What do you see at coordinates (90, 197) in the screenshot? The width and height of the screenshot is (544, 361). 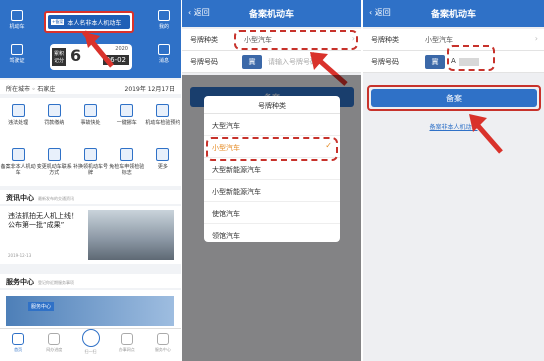 I see `news-section-title: 资讯中心 最新发布的交通资讯` at bounding box center [90, 197].